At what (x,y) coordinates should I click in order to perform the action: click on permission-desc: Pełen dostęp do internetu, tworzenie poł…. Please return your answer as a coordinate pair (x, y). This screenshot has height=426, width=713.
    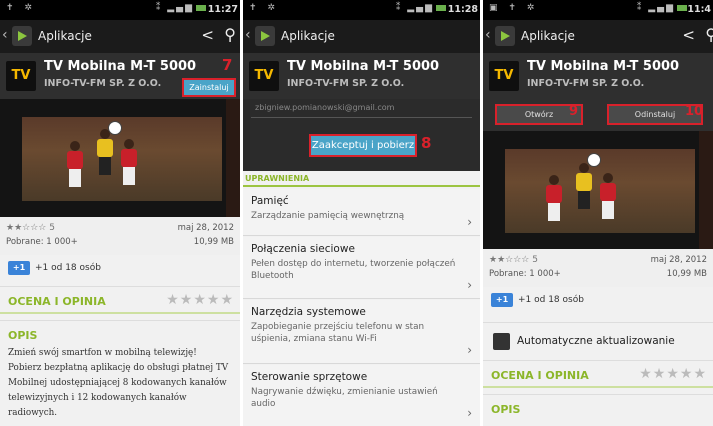
    Looking at the image, I should click on (353, 270).